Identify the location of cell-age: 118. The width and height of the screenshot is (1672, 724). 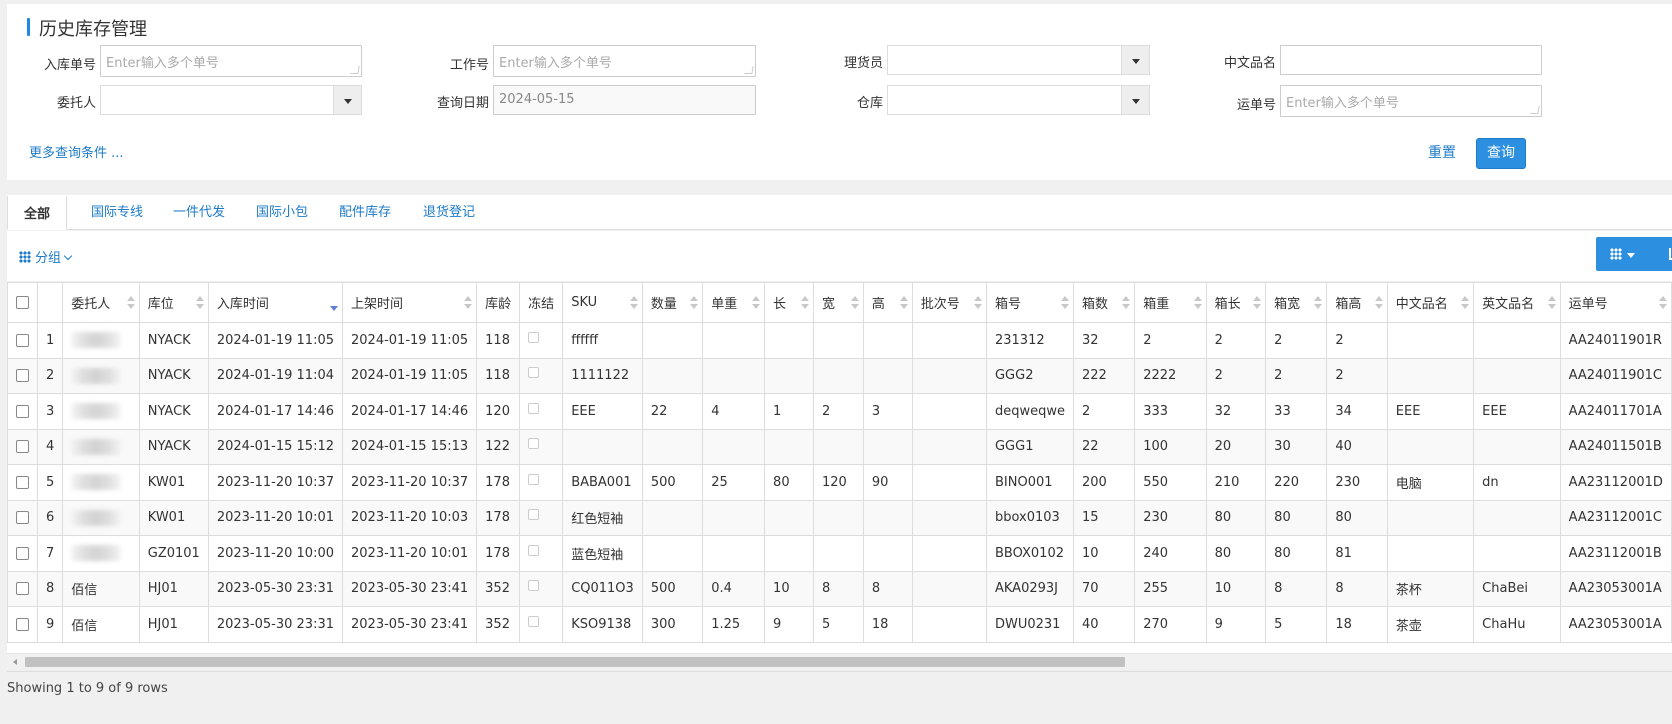
(498, 375).